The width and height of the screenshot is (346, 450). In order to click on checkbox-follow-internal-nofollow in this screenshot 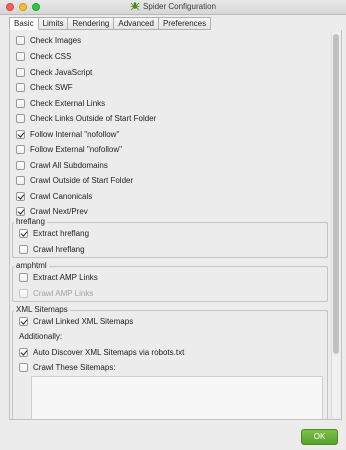, I will do `click(20, 134)`.